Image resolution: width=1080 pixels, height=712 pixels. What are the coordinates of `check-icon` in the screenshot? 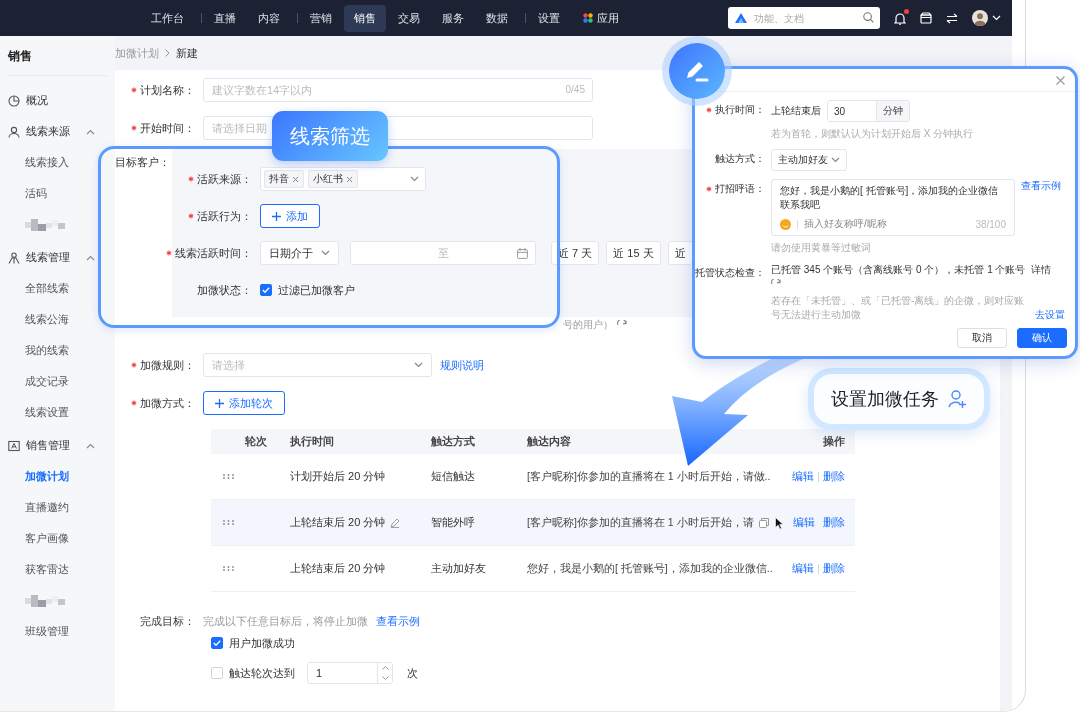 It's located at (217, 643).